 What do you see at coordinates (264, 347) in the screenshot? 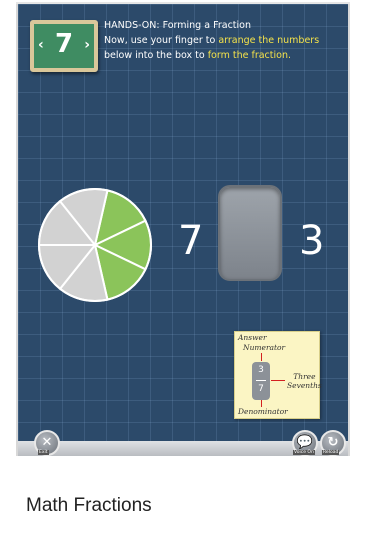
I see `numerator-label: Numerator` at bounding box center [264, 347].